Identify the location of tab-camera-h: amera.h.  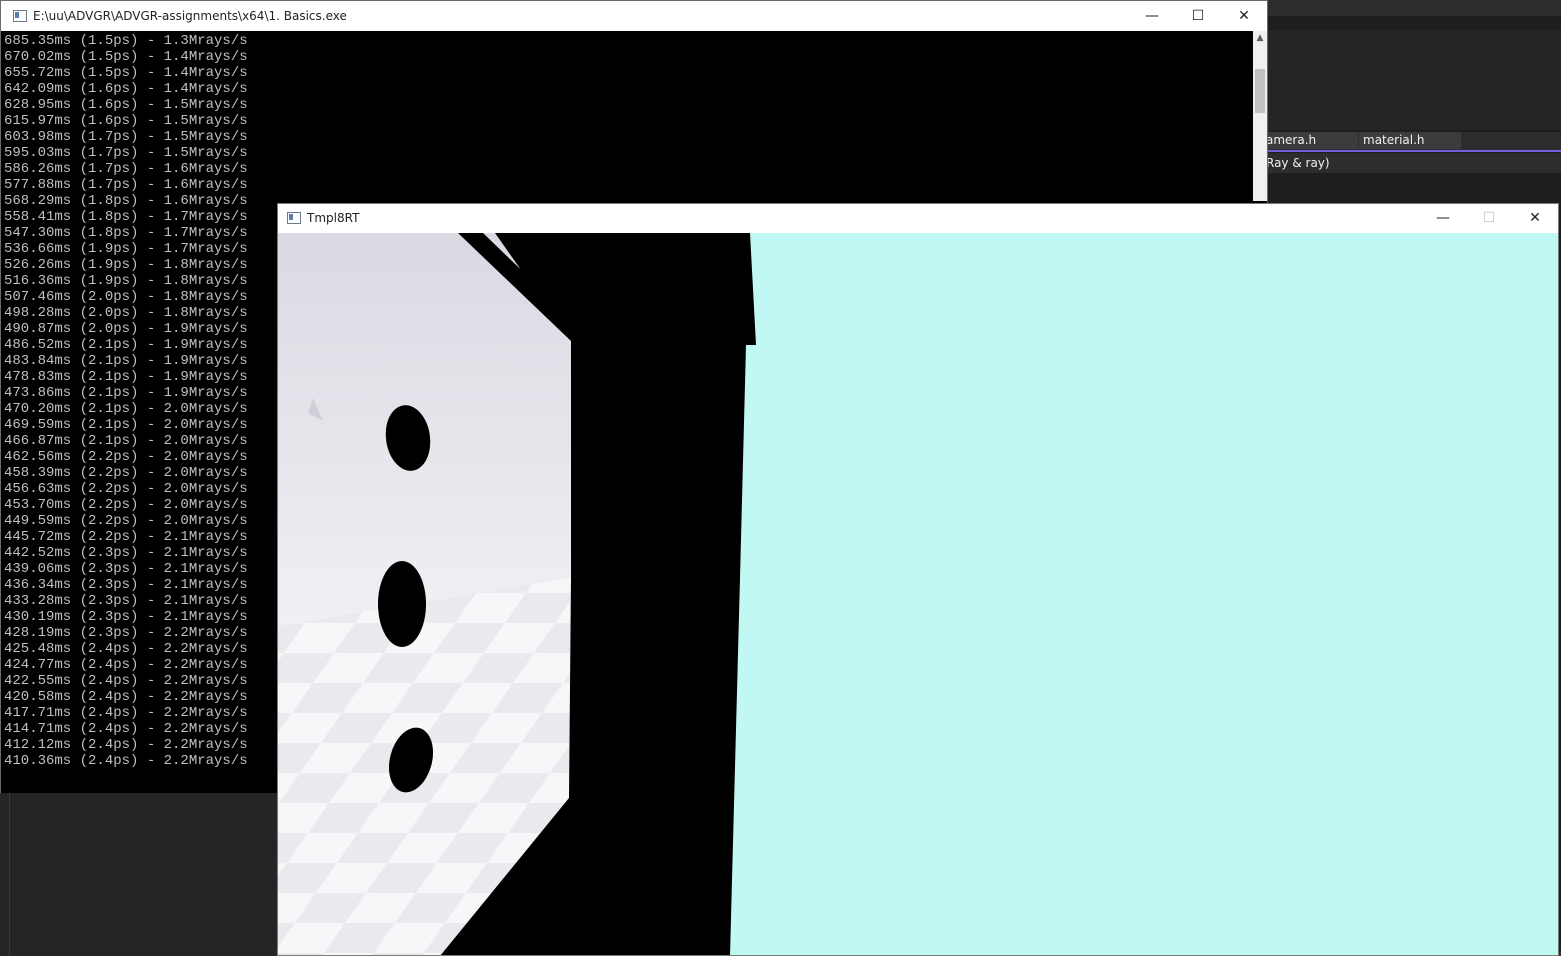
(1310, 140).